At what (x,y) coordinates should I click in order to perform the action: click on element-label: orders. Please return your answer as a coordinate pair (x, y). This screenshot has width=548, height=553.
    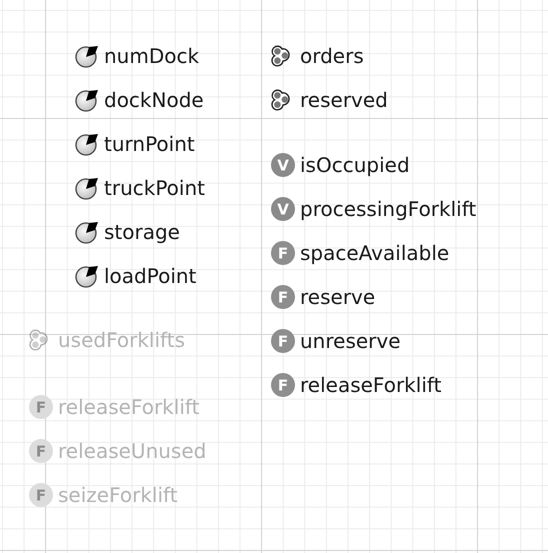
    Looking at the image, I should click on (332, 56).